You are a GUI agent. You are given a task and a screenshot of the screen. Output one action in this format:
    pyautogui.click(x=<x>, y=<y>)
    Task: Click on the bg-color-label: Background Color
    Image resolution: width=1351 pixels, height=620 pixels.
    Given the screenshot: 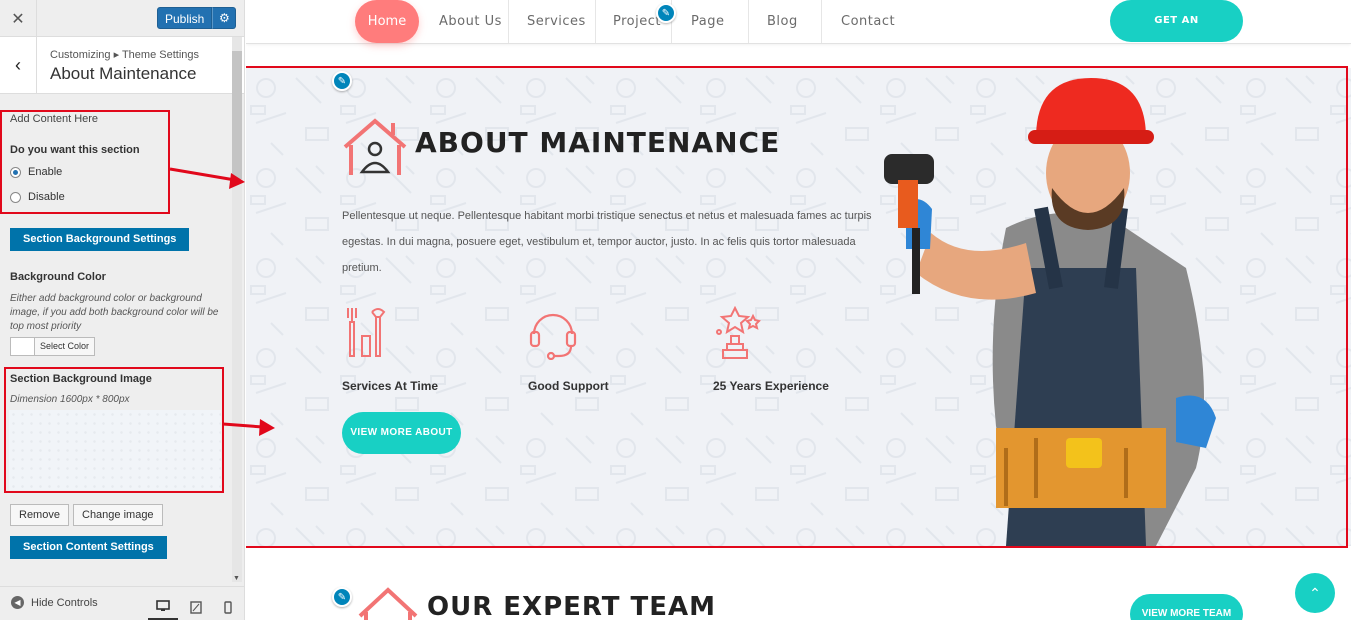 What is the action you would take?
    pyautogui.click(x=58, y=277)
    